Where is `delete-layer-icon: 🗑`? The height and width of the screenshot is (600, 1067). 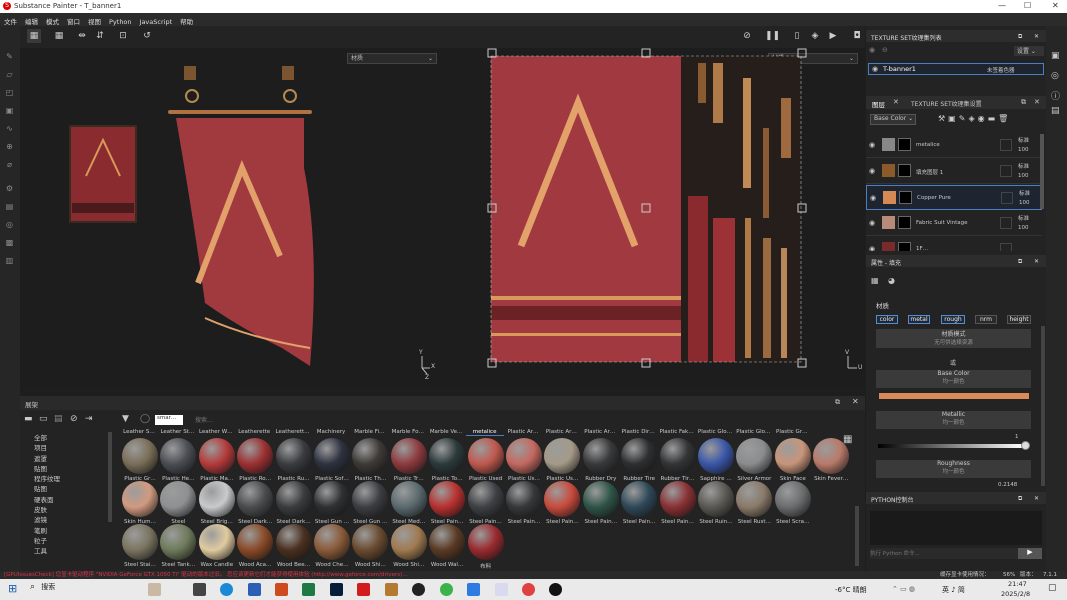 delete-layer-icon: 🗑 is located at coordinates (1004, 118).